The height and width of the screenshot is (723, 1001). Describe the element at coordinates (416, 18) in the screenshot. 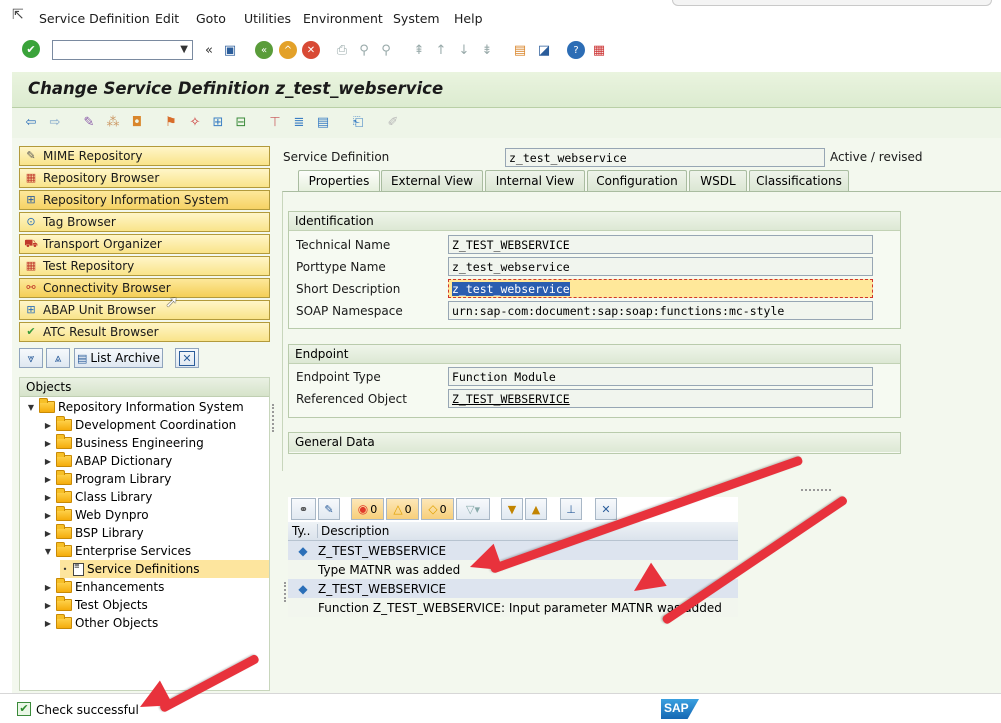

I see `menu-system: System` at that location.